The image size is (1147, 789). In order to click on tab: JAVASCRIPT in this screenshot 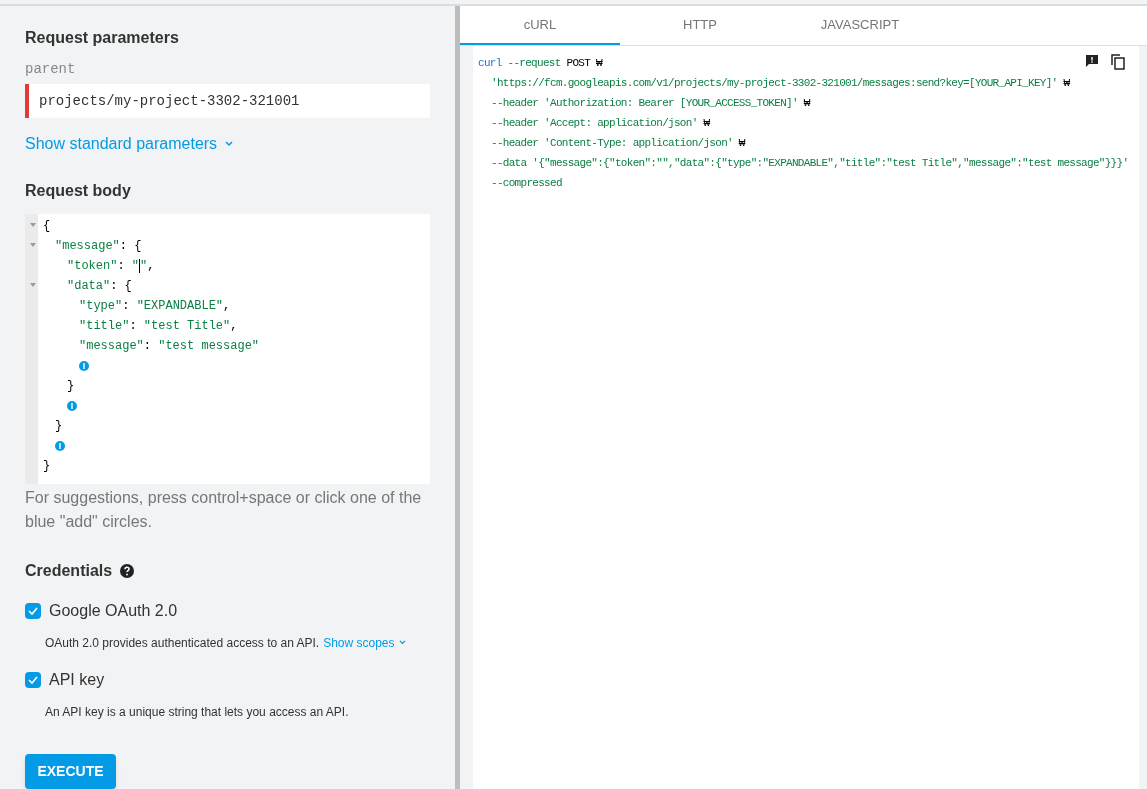, I will do `click(860, 25)`.